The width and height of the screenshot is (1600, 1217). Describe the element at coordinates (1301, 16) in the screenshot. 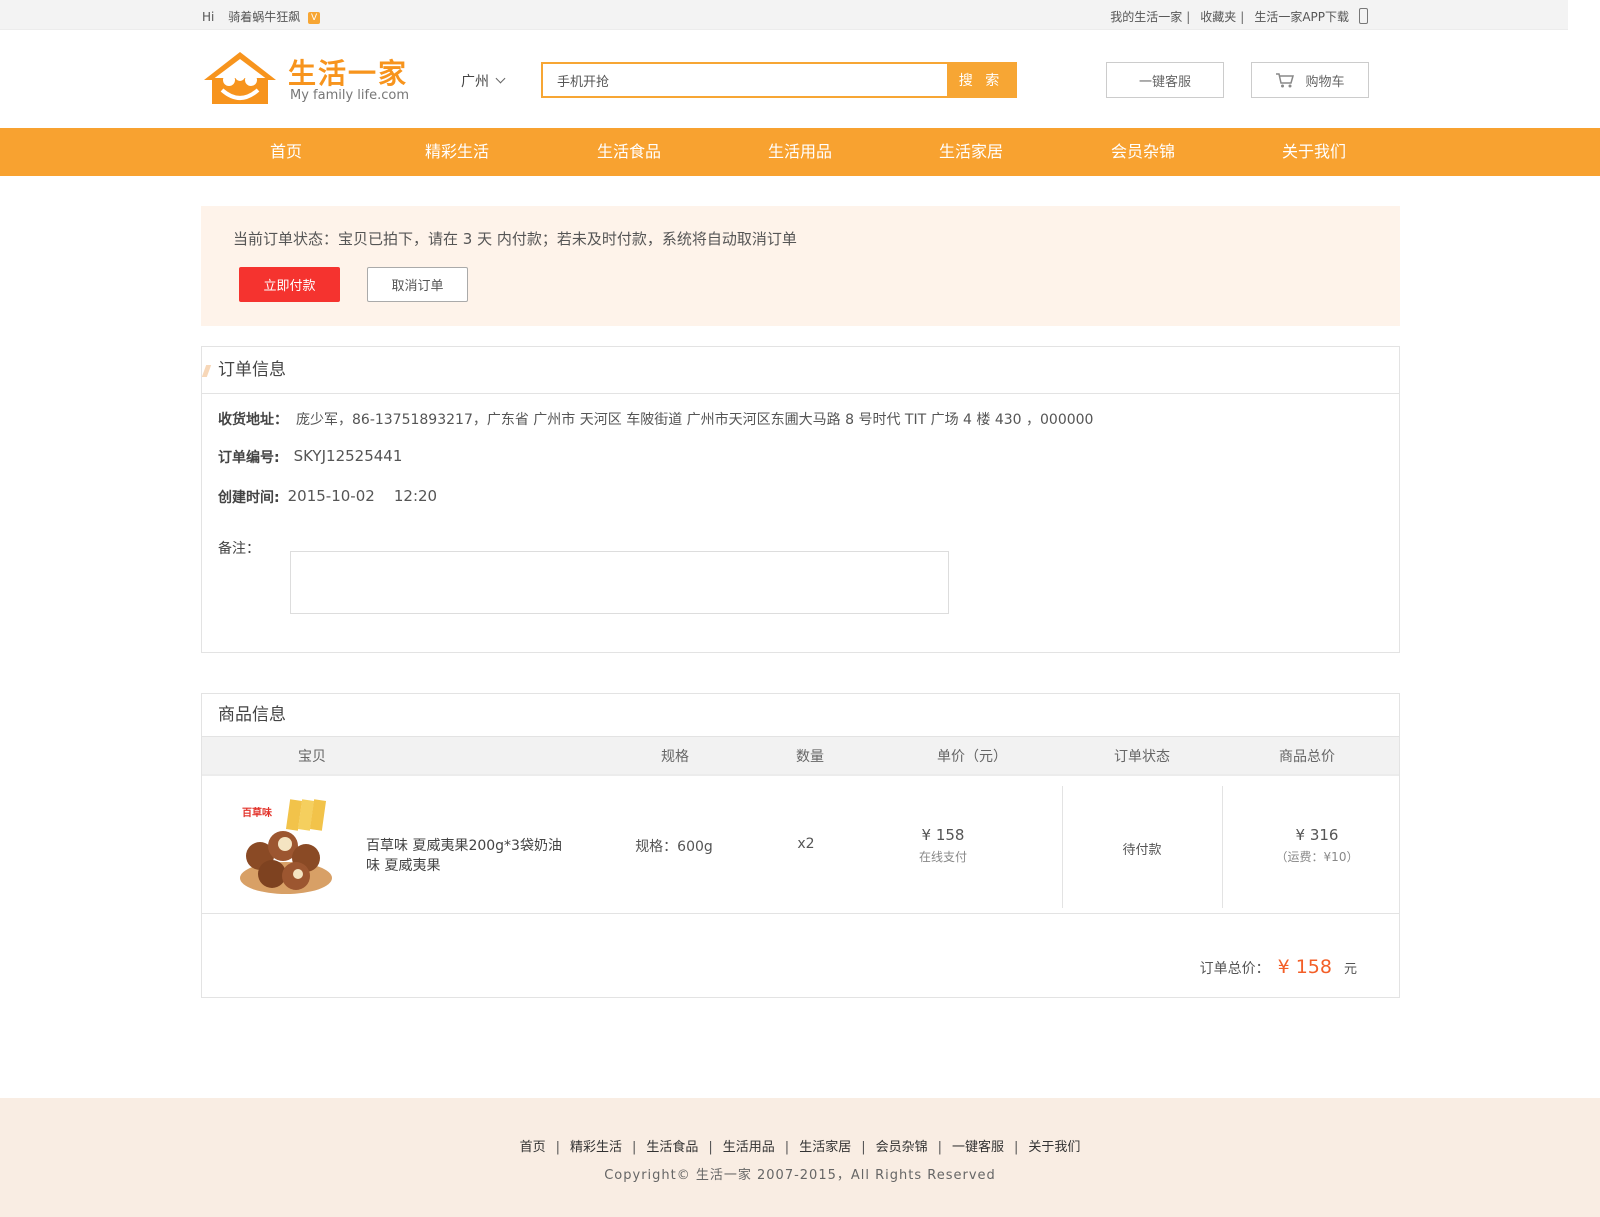

I see `app-download-link: 生活一家APP下载` at that location.